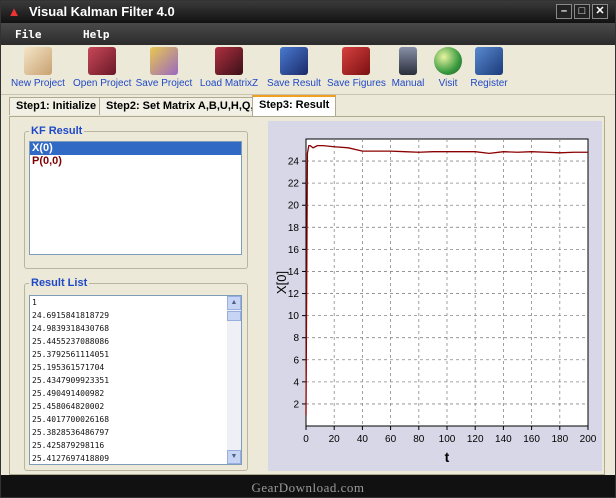  Describe the element at coordinates (296, 360) in the screenshot. I see `y-tick-label: 6` at that location.